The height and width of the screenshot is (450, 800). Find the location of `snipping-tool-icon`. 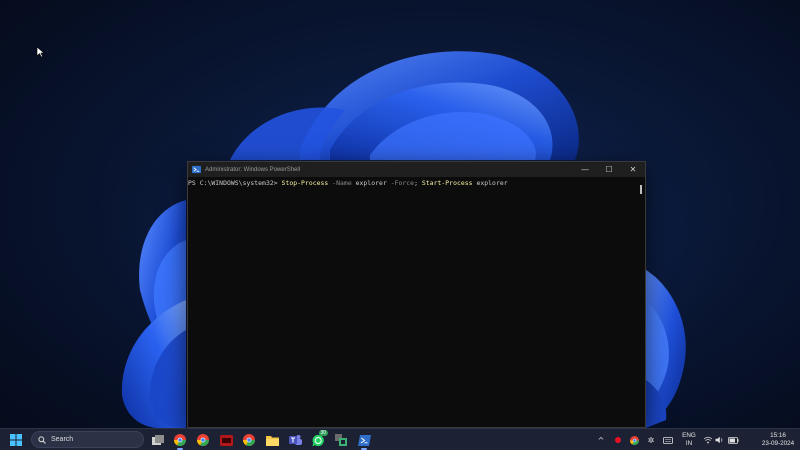

snipping-tool-icon is located at coordinates (341, 440).